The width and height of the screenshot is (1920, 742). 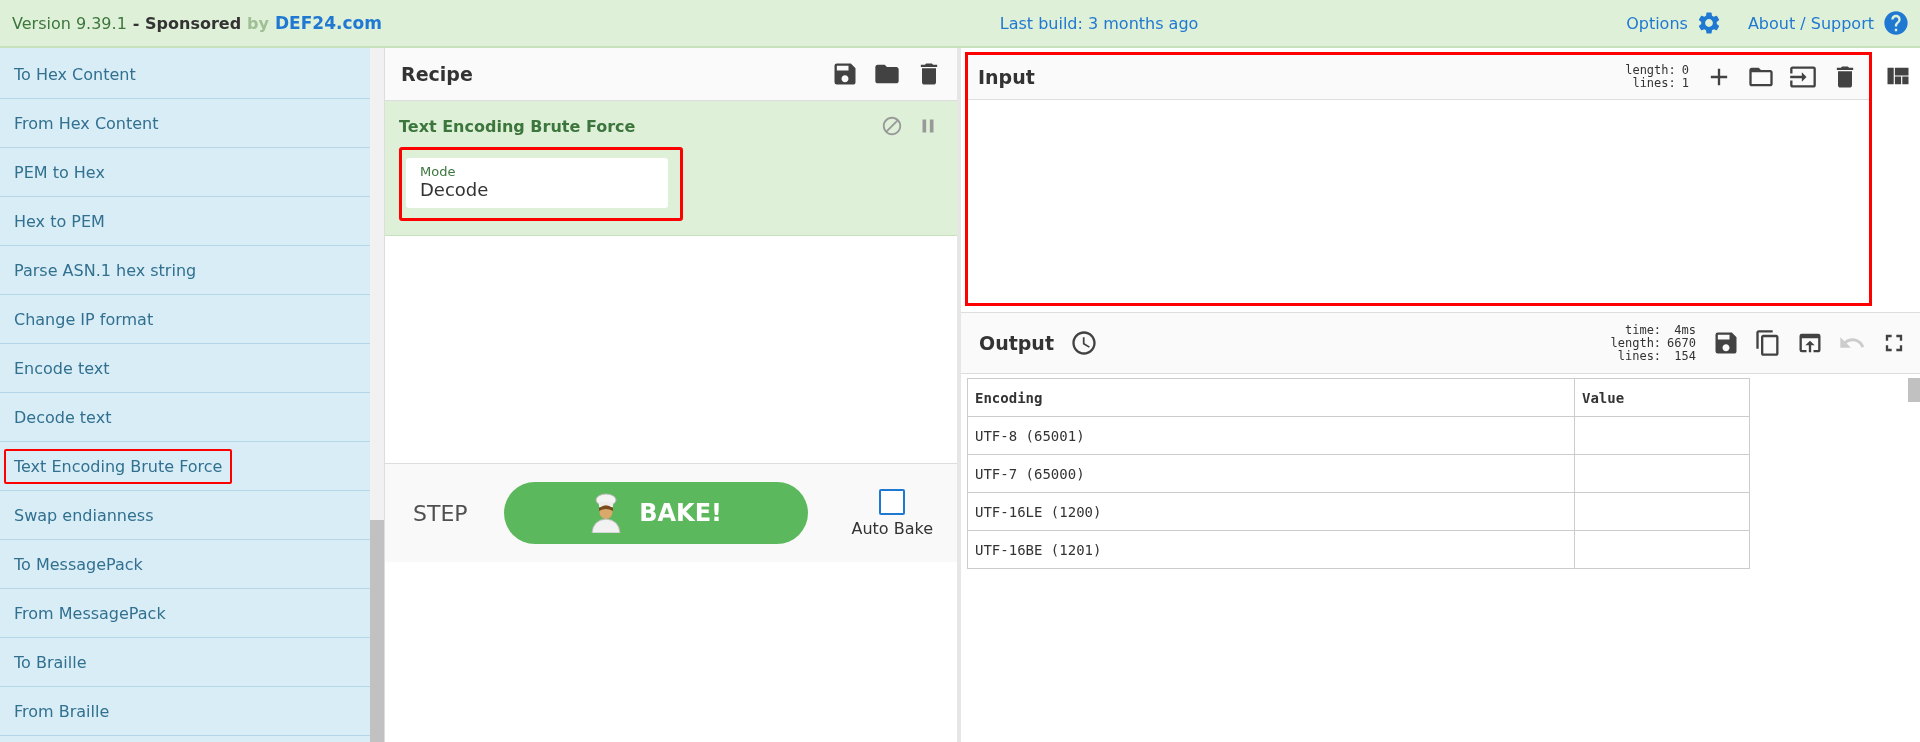 I want to click on output-stats: time: 4ms length: 6670 lines: 154, so click(x=1653, y=343).